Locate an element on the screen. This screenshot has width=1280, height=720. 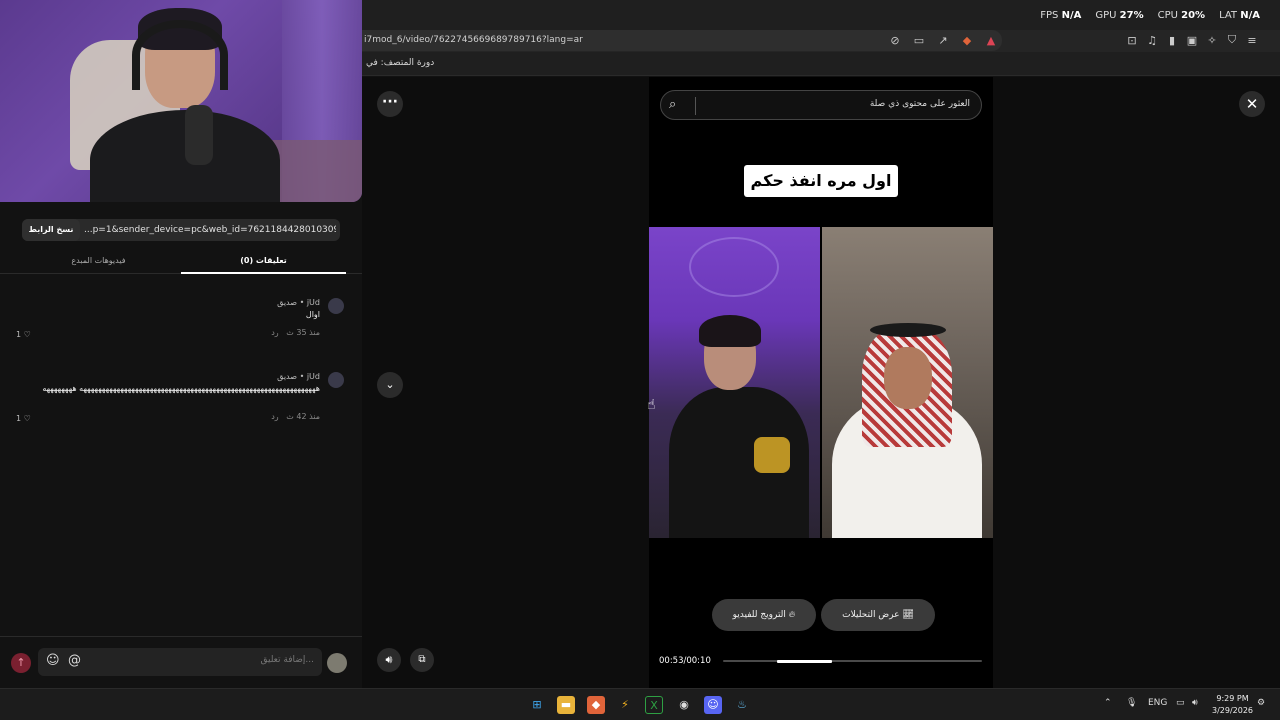
video-progress-bar is located at coordinates (852, 661).